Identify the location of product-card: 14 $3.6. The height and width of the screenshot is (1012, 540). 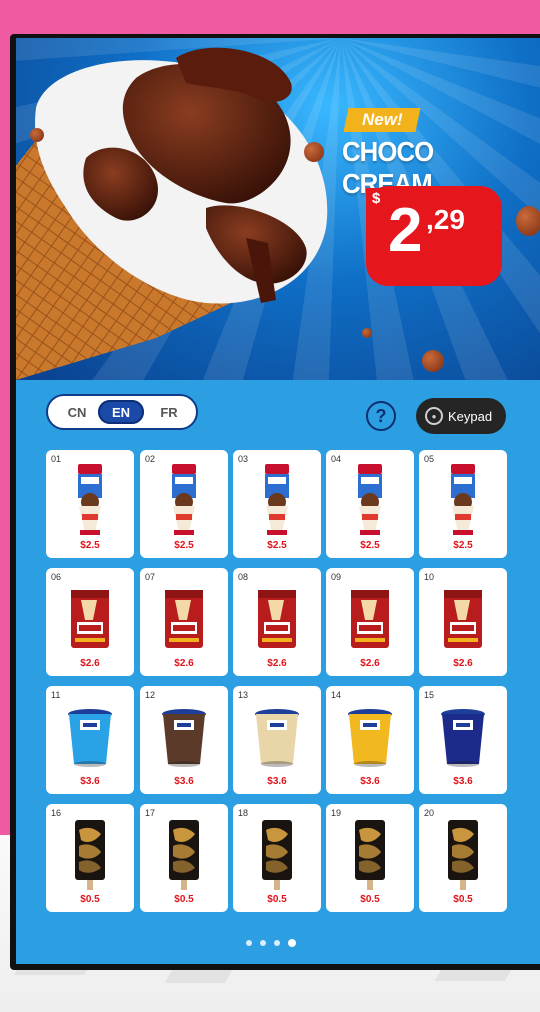
(370, 740).